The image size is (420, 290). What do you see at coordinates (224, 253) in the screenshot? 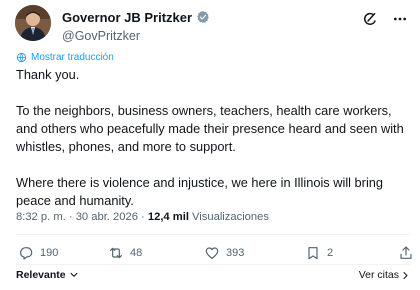
I see `like-button: 393` at bounding box center [224, 253].